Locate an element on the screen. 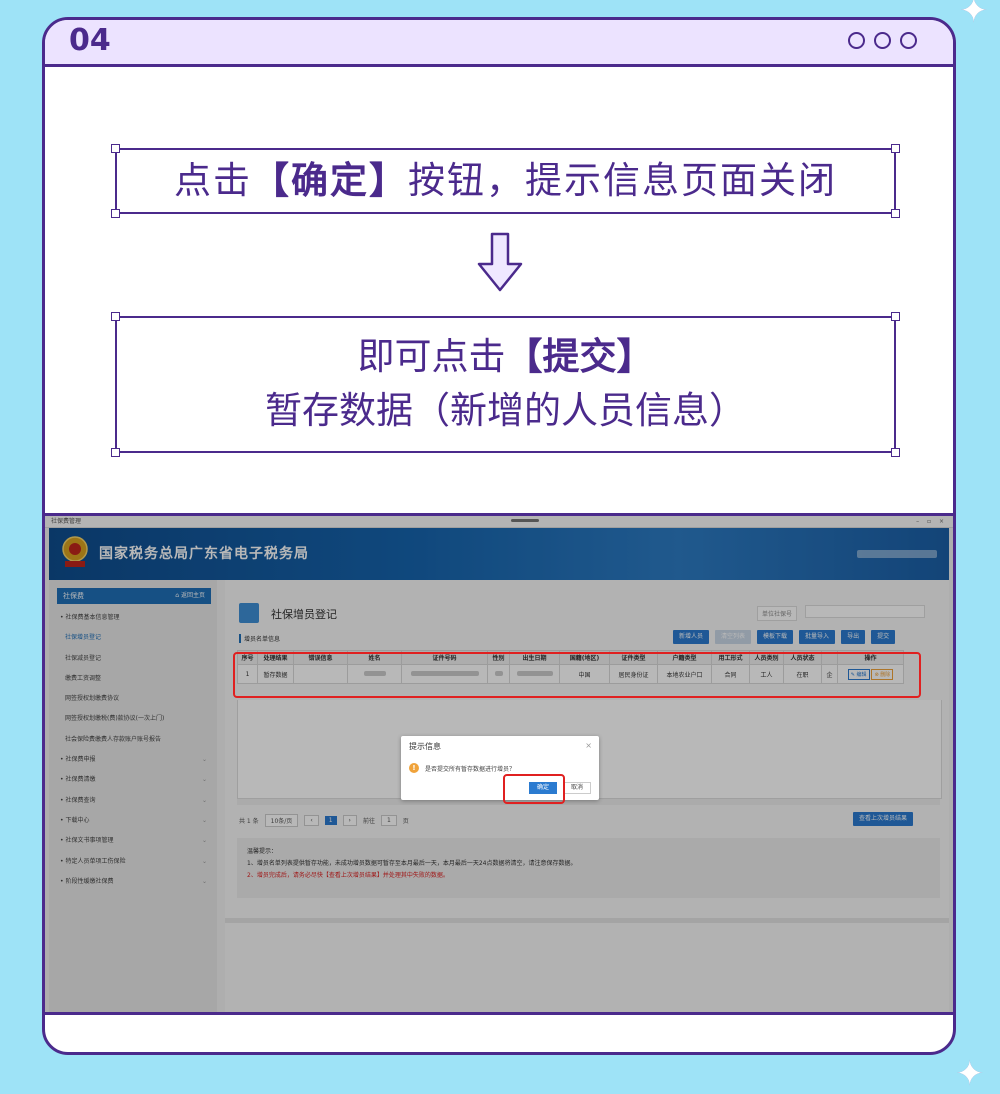  dialog-message: 是否提交所有暂存数据进行增员？ is located at coordinates (470, 769).